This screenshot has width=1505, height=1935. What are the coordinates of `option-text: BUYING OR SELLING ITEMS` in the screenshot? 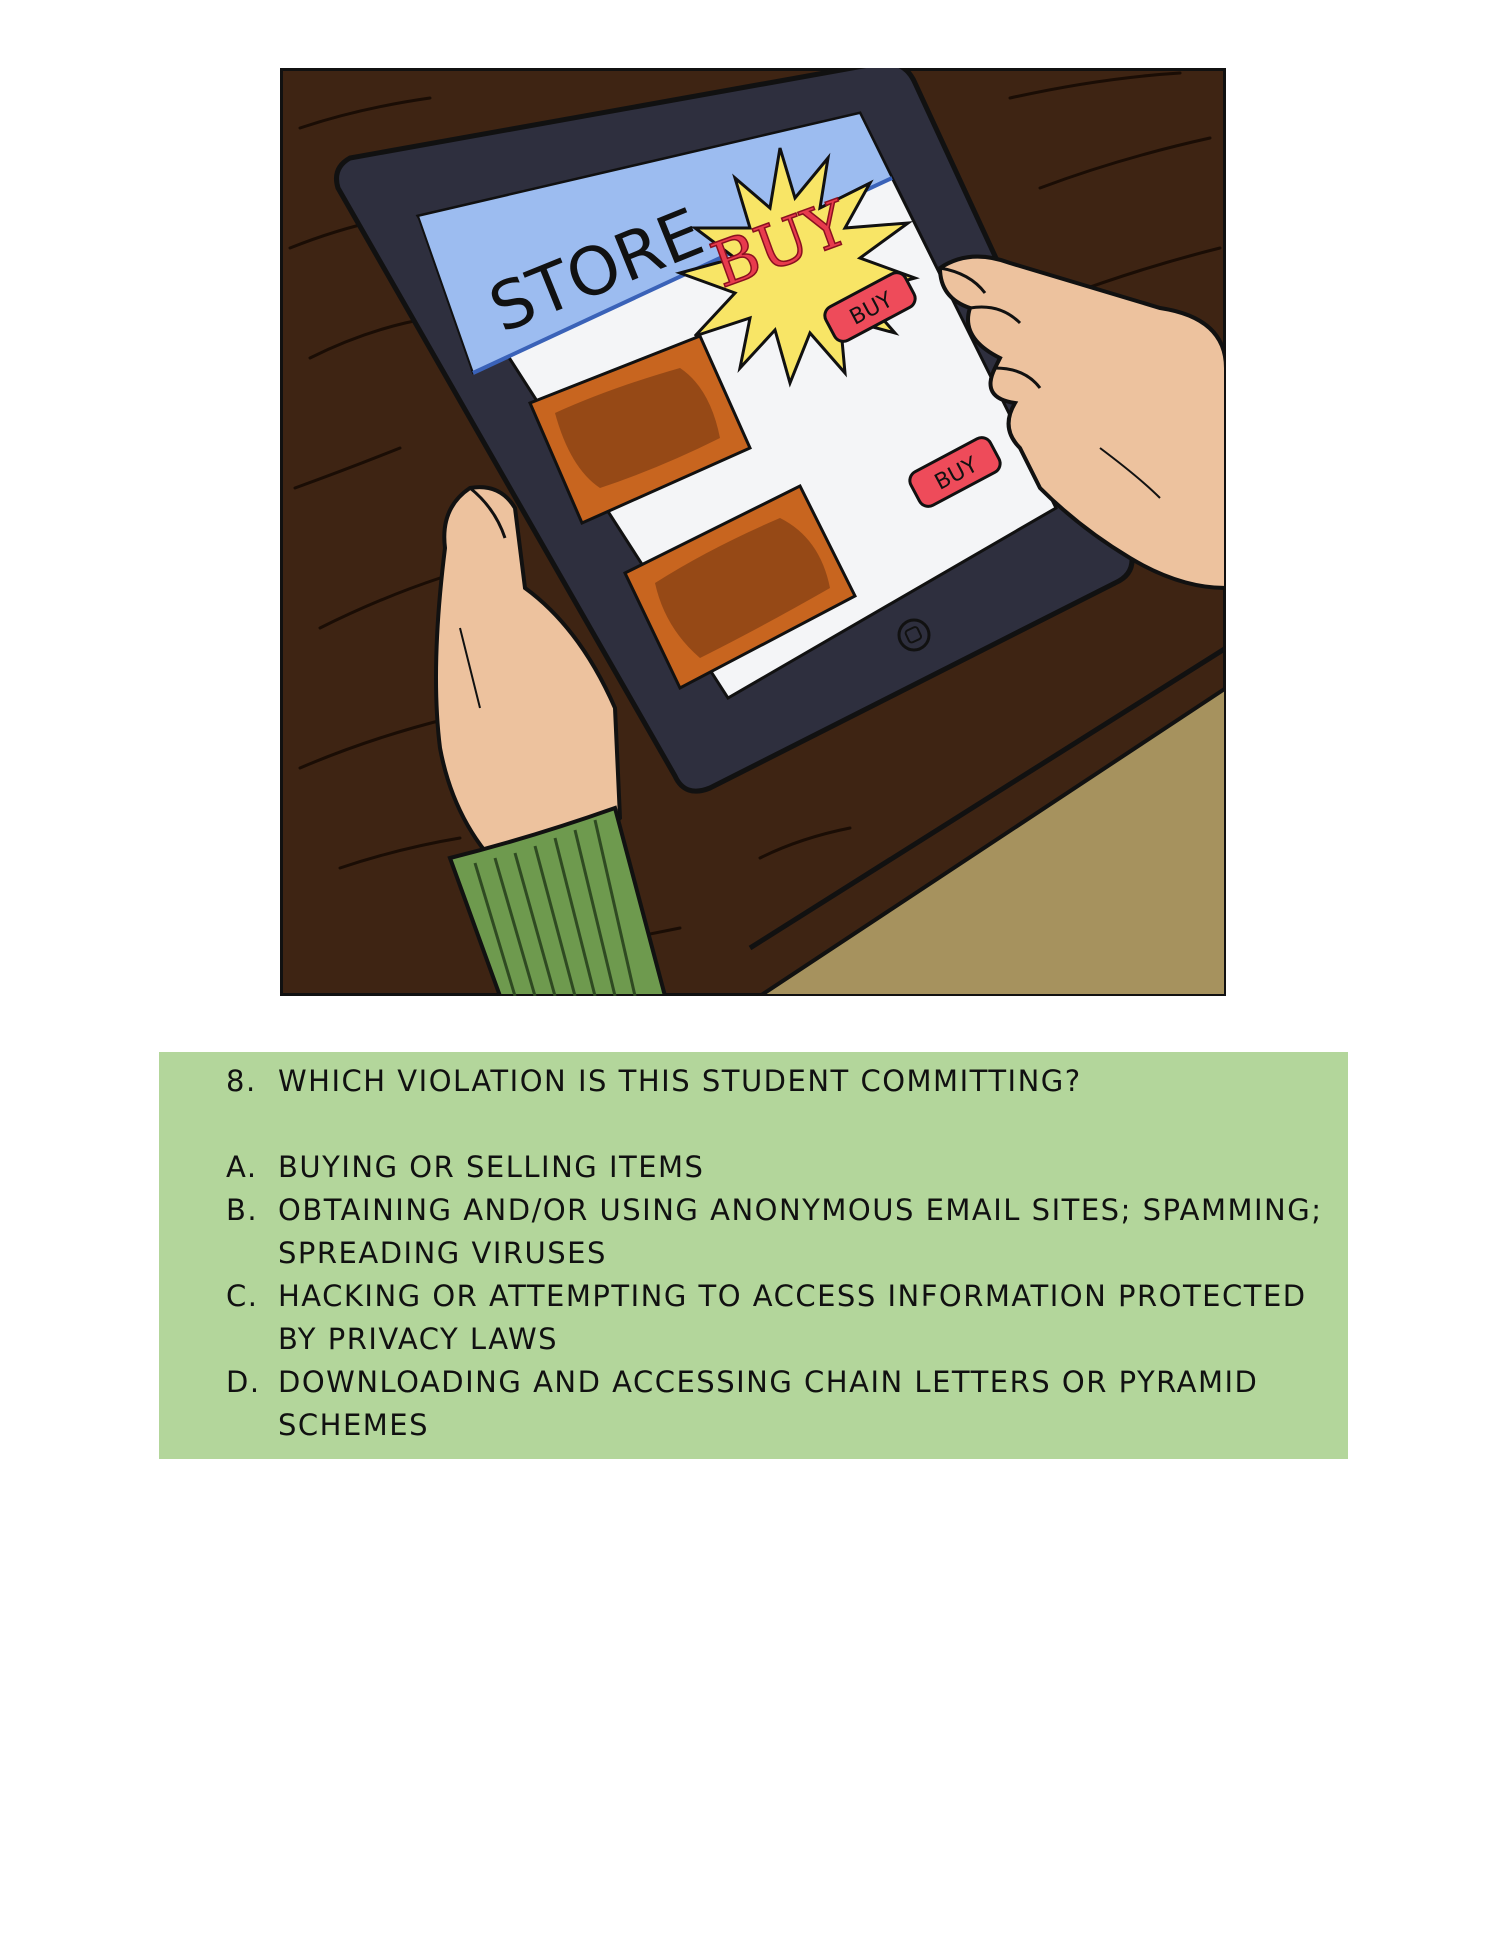 It's located at (491, 1167).